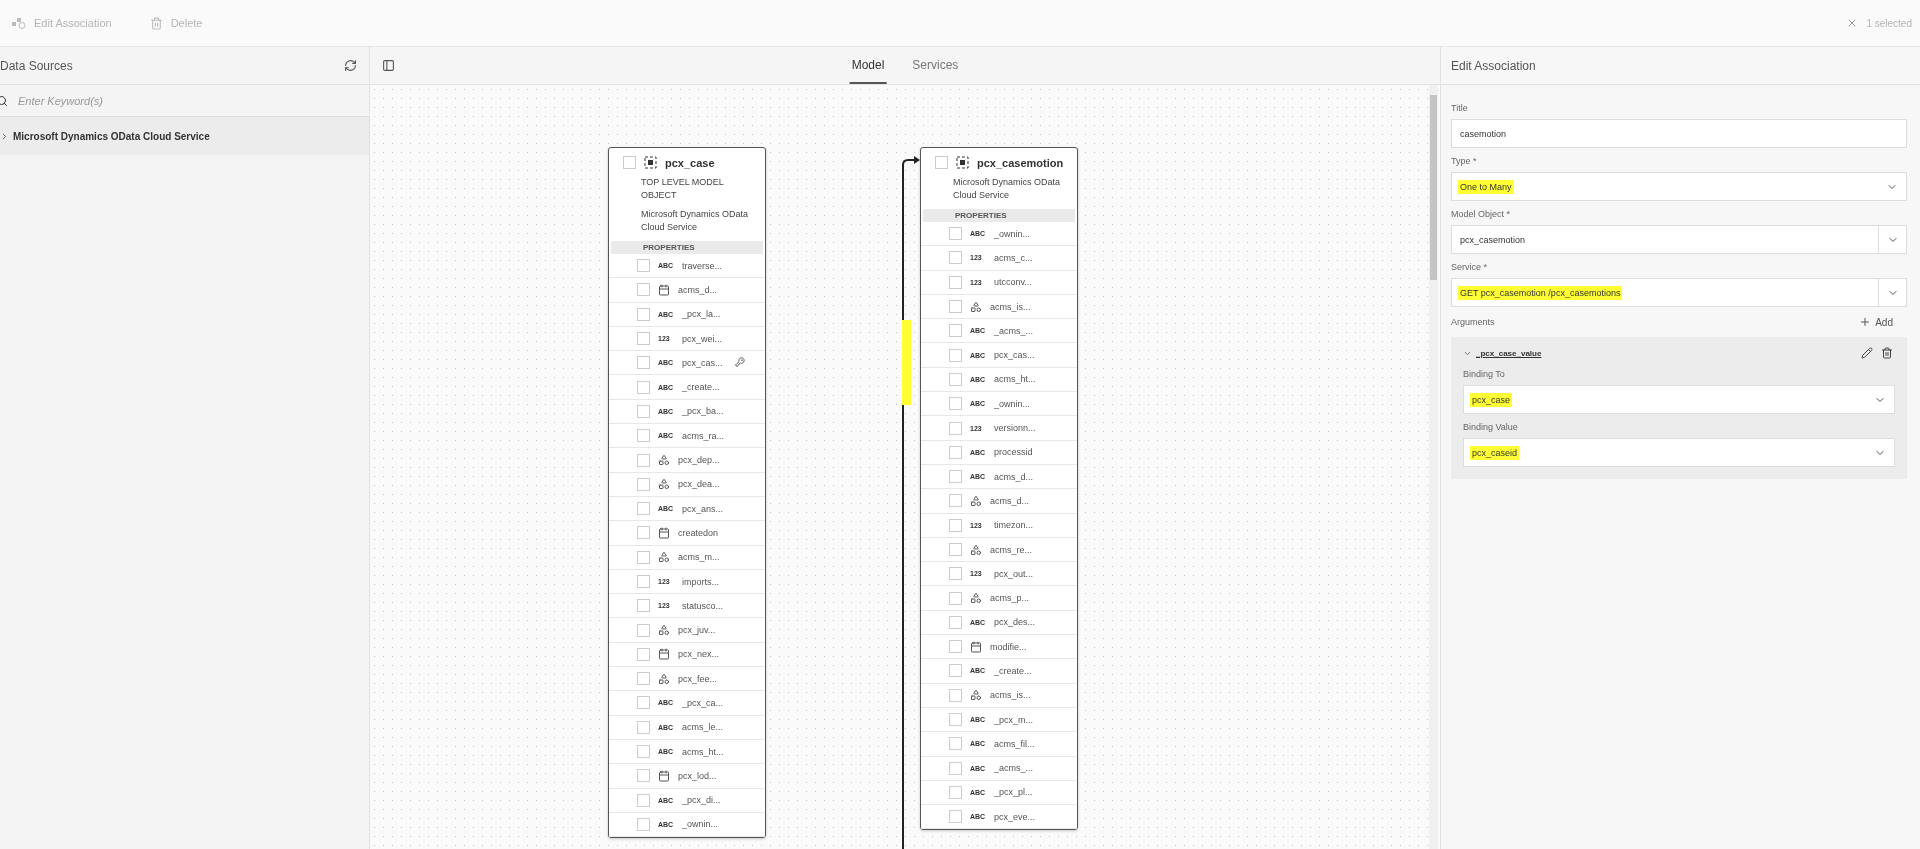 The width and height of the screenshot is (1920, 849). I want to click on association-icon, so click(19, 23).